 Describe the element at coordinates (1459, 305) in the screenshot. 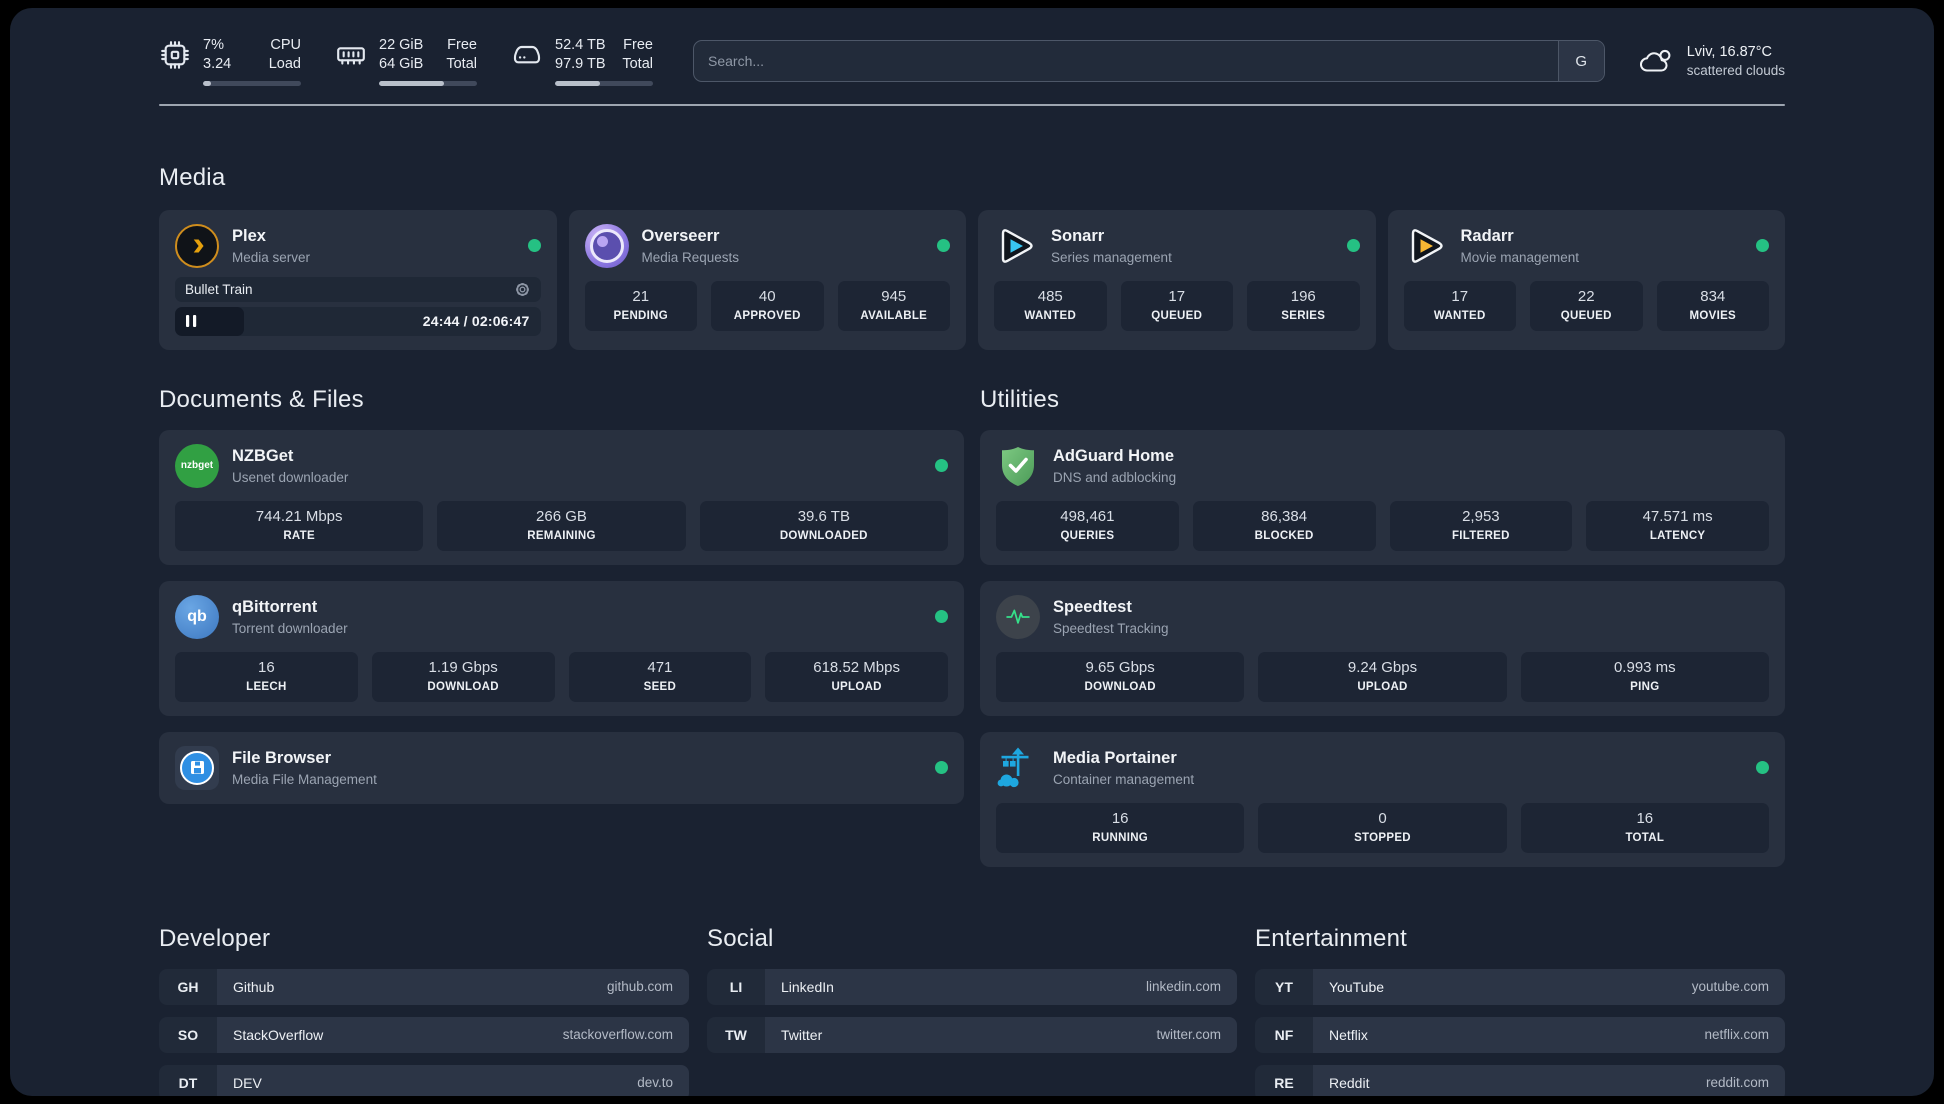

I see `stat-wanted: 17 WANTED` at that location.